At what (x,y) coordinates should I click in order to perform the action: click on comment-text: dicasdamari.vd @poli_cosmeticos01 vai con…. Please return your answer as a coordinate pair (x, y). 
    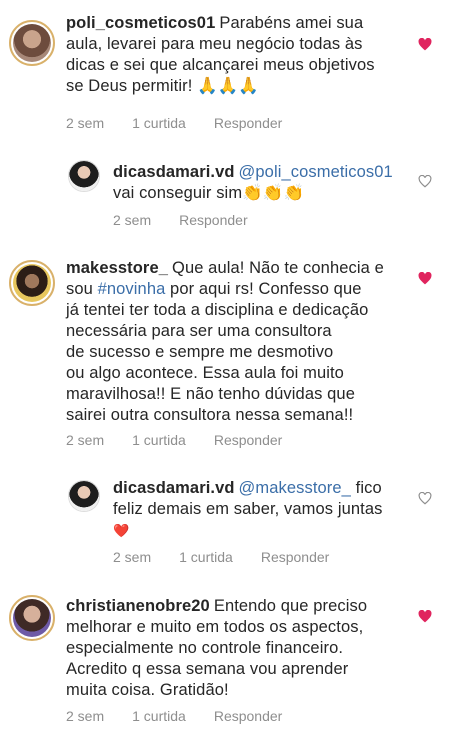
    Looking at the image, I should click on (253, 182).